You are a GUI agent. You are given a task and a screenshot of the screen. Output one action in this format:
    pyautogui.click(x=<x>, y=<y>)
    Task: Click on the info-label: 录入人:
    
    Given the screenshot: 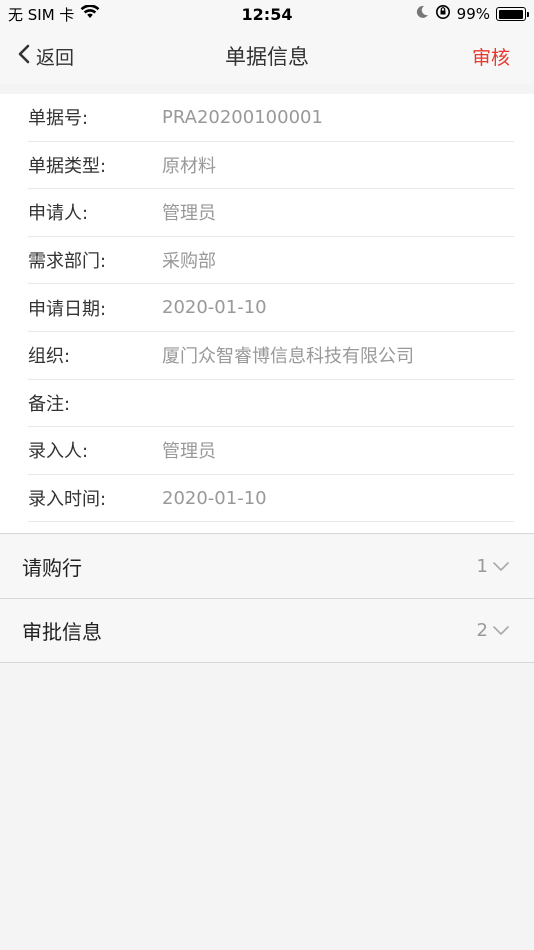 What is the action you would take?
    pyautogui.click(x=58, y=452)
    